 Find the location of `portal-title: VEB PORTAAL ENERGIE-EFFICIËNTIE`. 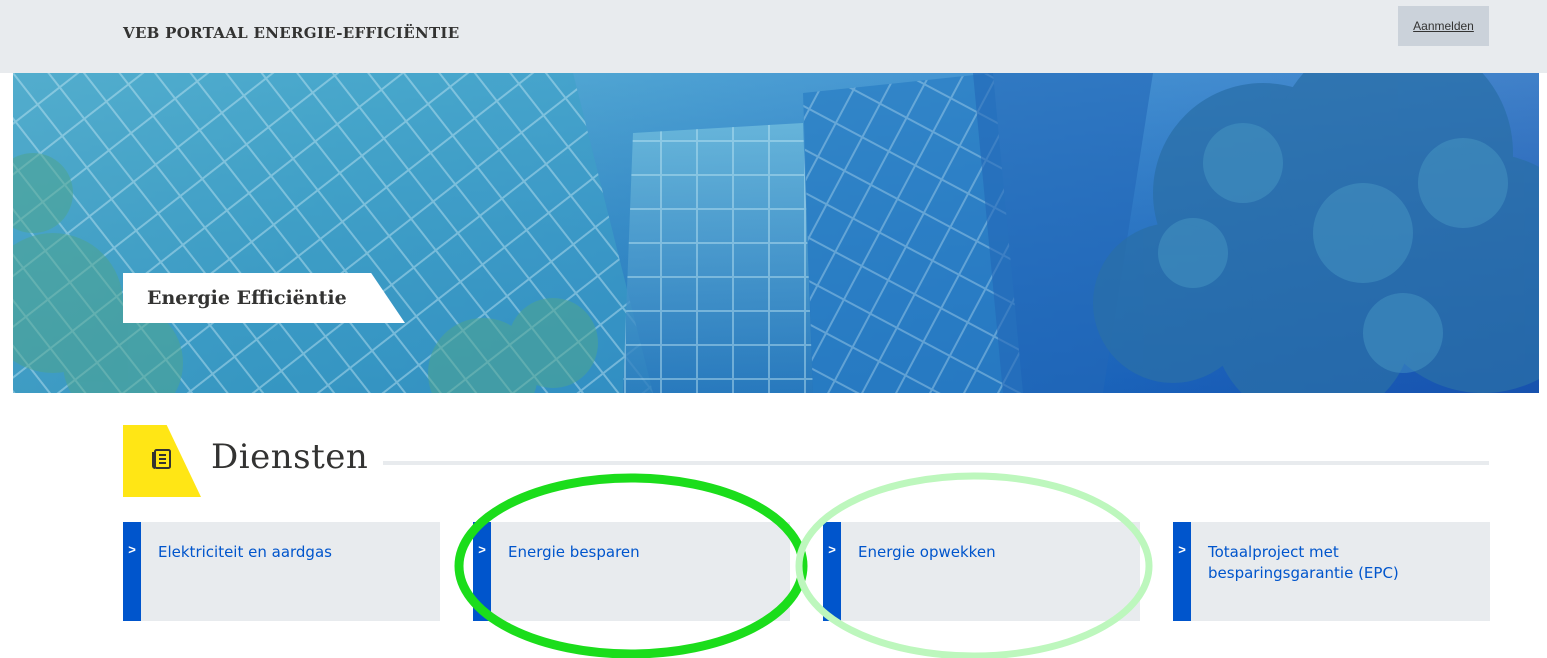

portal-title: VEB PORTAAL ENERGIE-EFFICIËNTIE is located at coordinates (291, 33).